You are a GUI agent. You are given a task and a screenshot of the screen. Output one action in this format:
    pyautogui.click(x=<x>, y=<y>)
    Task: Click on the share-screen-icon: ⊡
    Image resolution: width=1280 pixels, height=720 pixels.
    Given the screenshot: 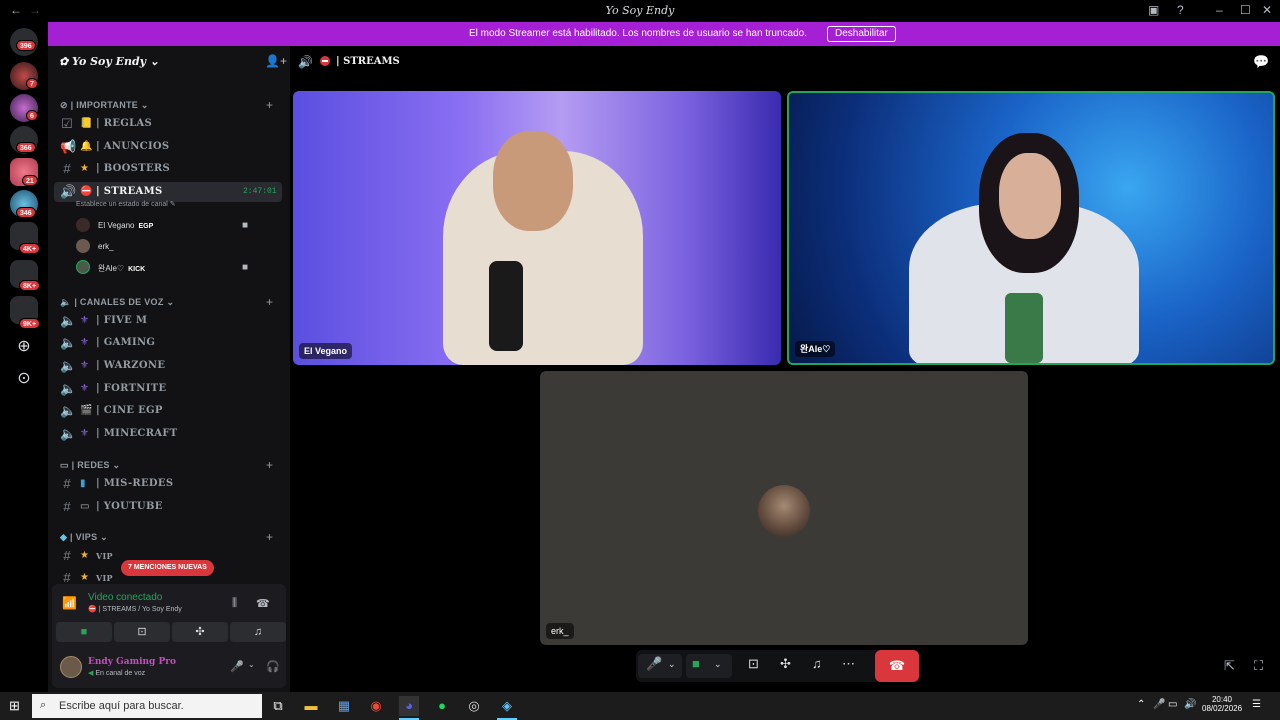 What is the action you would take?
    pyautogui.click(x=753, y=664)
    